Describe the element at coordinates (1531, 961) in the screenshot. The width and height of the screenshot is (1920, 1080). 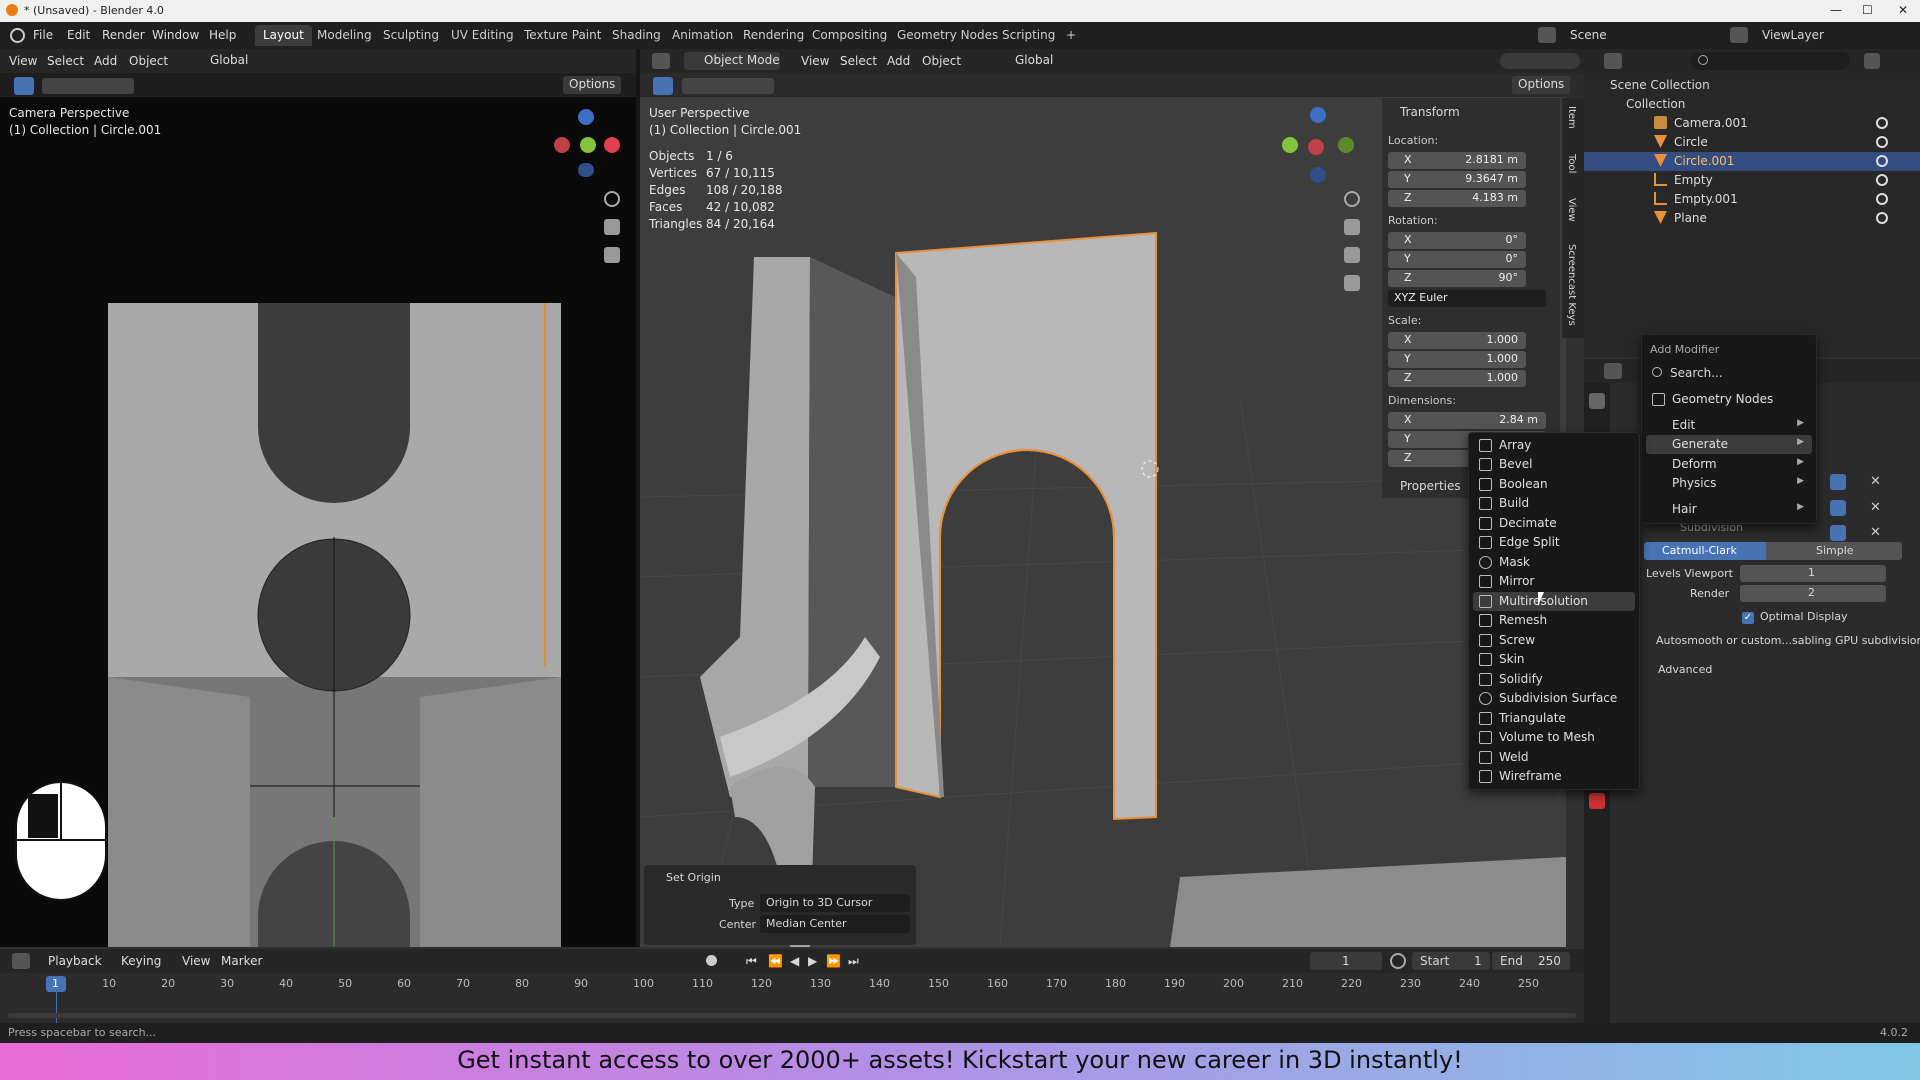
I see `end-frame-field: End 250` at that location.